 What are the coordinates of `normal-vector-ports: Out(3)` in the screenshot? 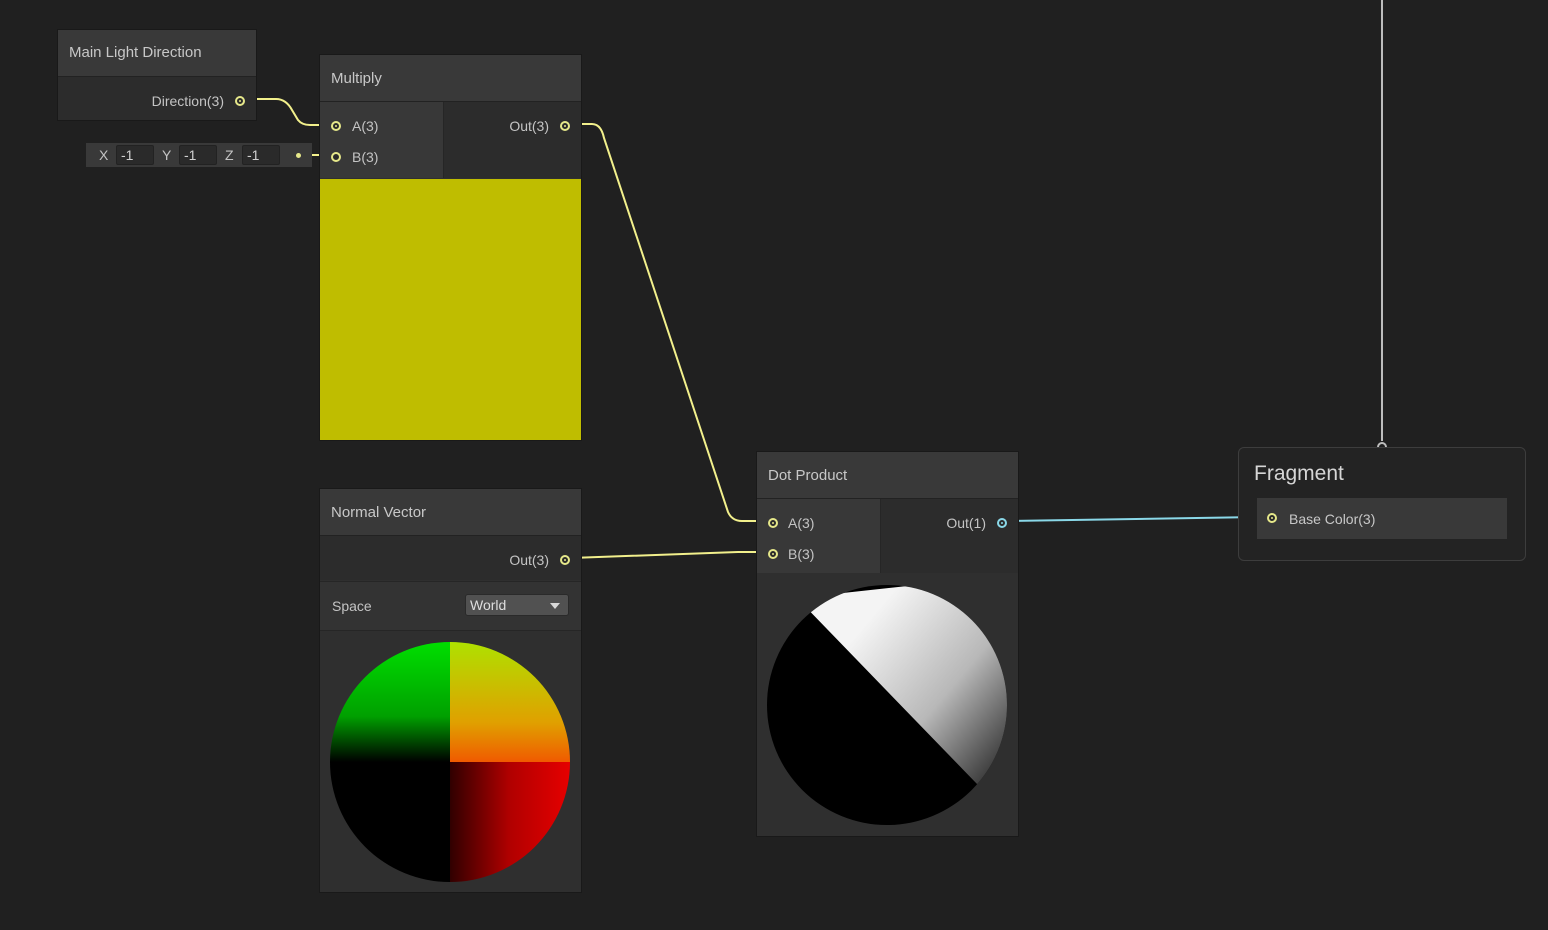 It's located at (450, 558).